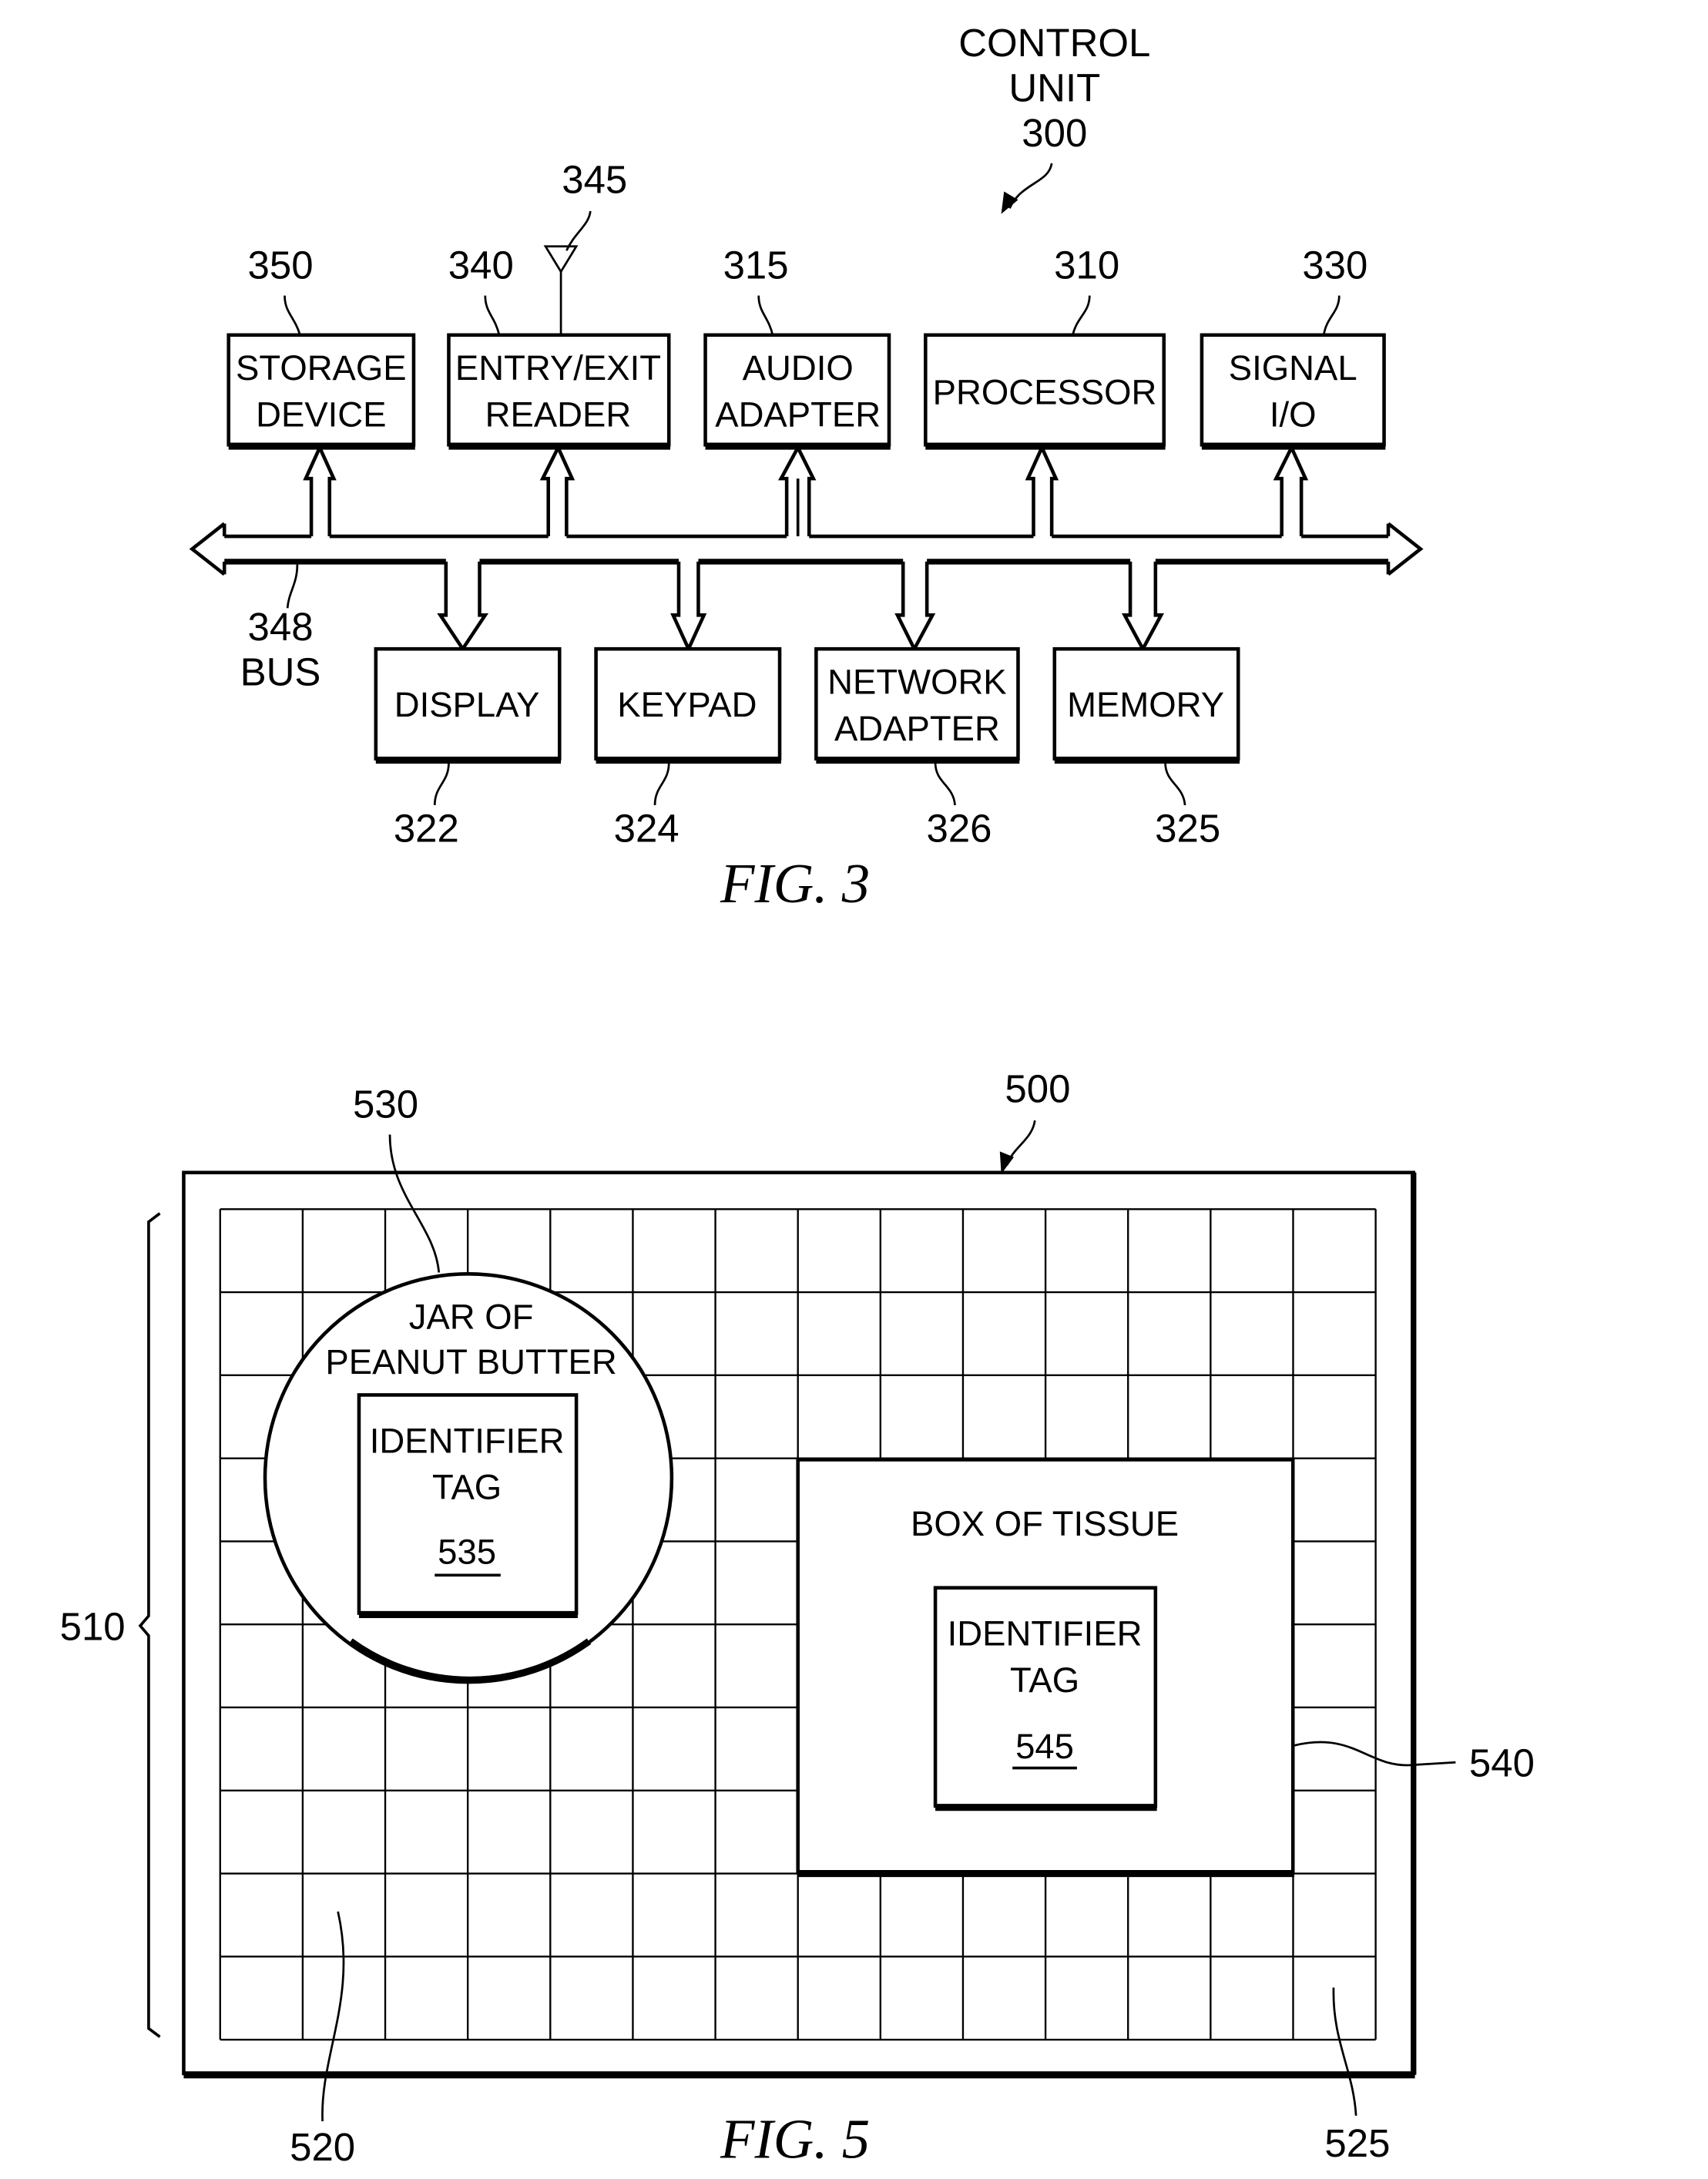 The image size is (1708, 2179). Describe the element at coordinates (1405, 549) in the screenshot. I see `bus-right-arrowhead-icon` at that location.